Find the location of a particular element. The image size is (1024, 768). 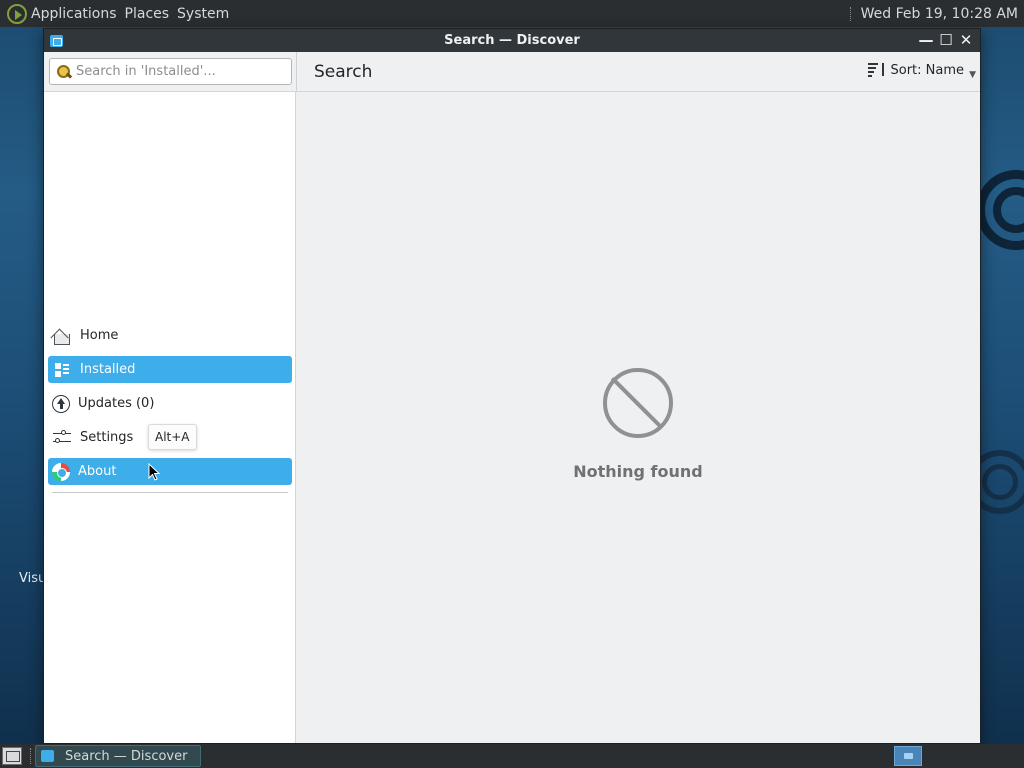

clock: Wed Feb 19, 10:28 AM is located at coordinates (939, 14).